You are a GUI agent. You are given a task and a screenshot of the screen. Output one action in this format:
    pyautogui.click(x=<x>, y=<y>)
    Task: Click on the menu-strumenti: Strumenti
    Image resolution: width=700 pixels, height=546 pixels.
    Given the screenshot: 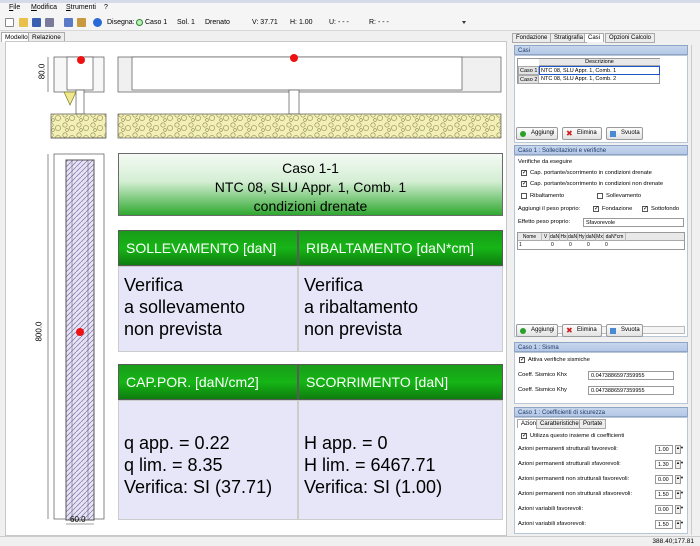 What is the action you would take?
    pyautogui.click(x=81, y=7)
    